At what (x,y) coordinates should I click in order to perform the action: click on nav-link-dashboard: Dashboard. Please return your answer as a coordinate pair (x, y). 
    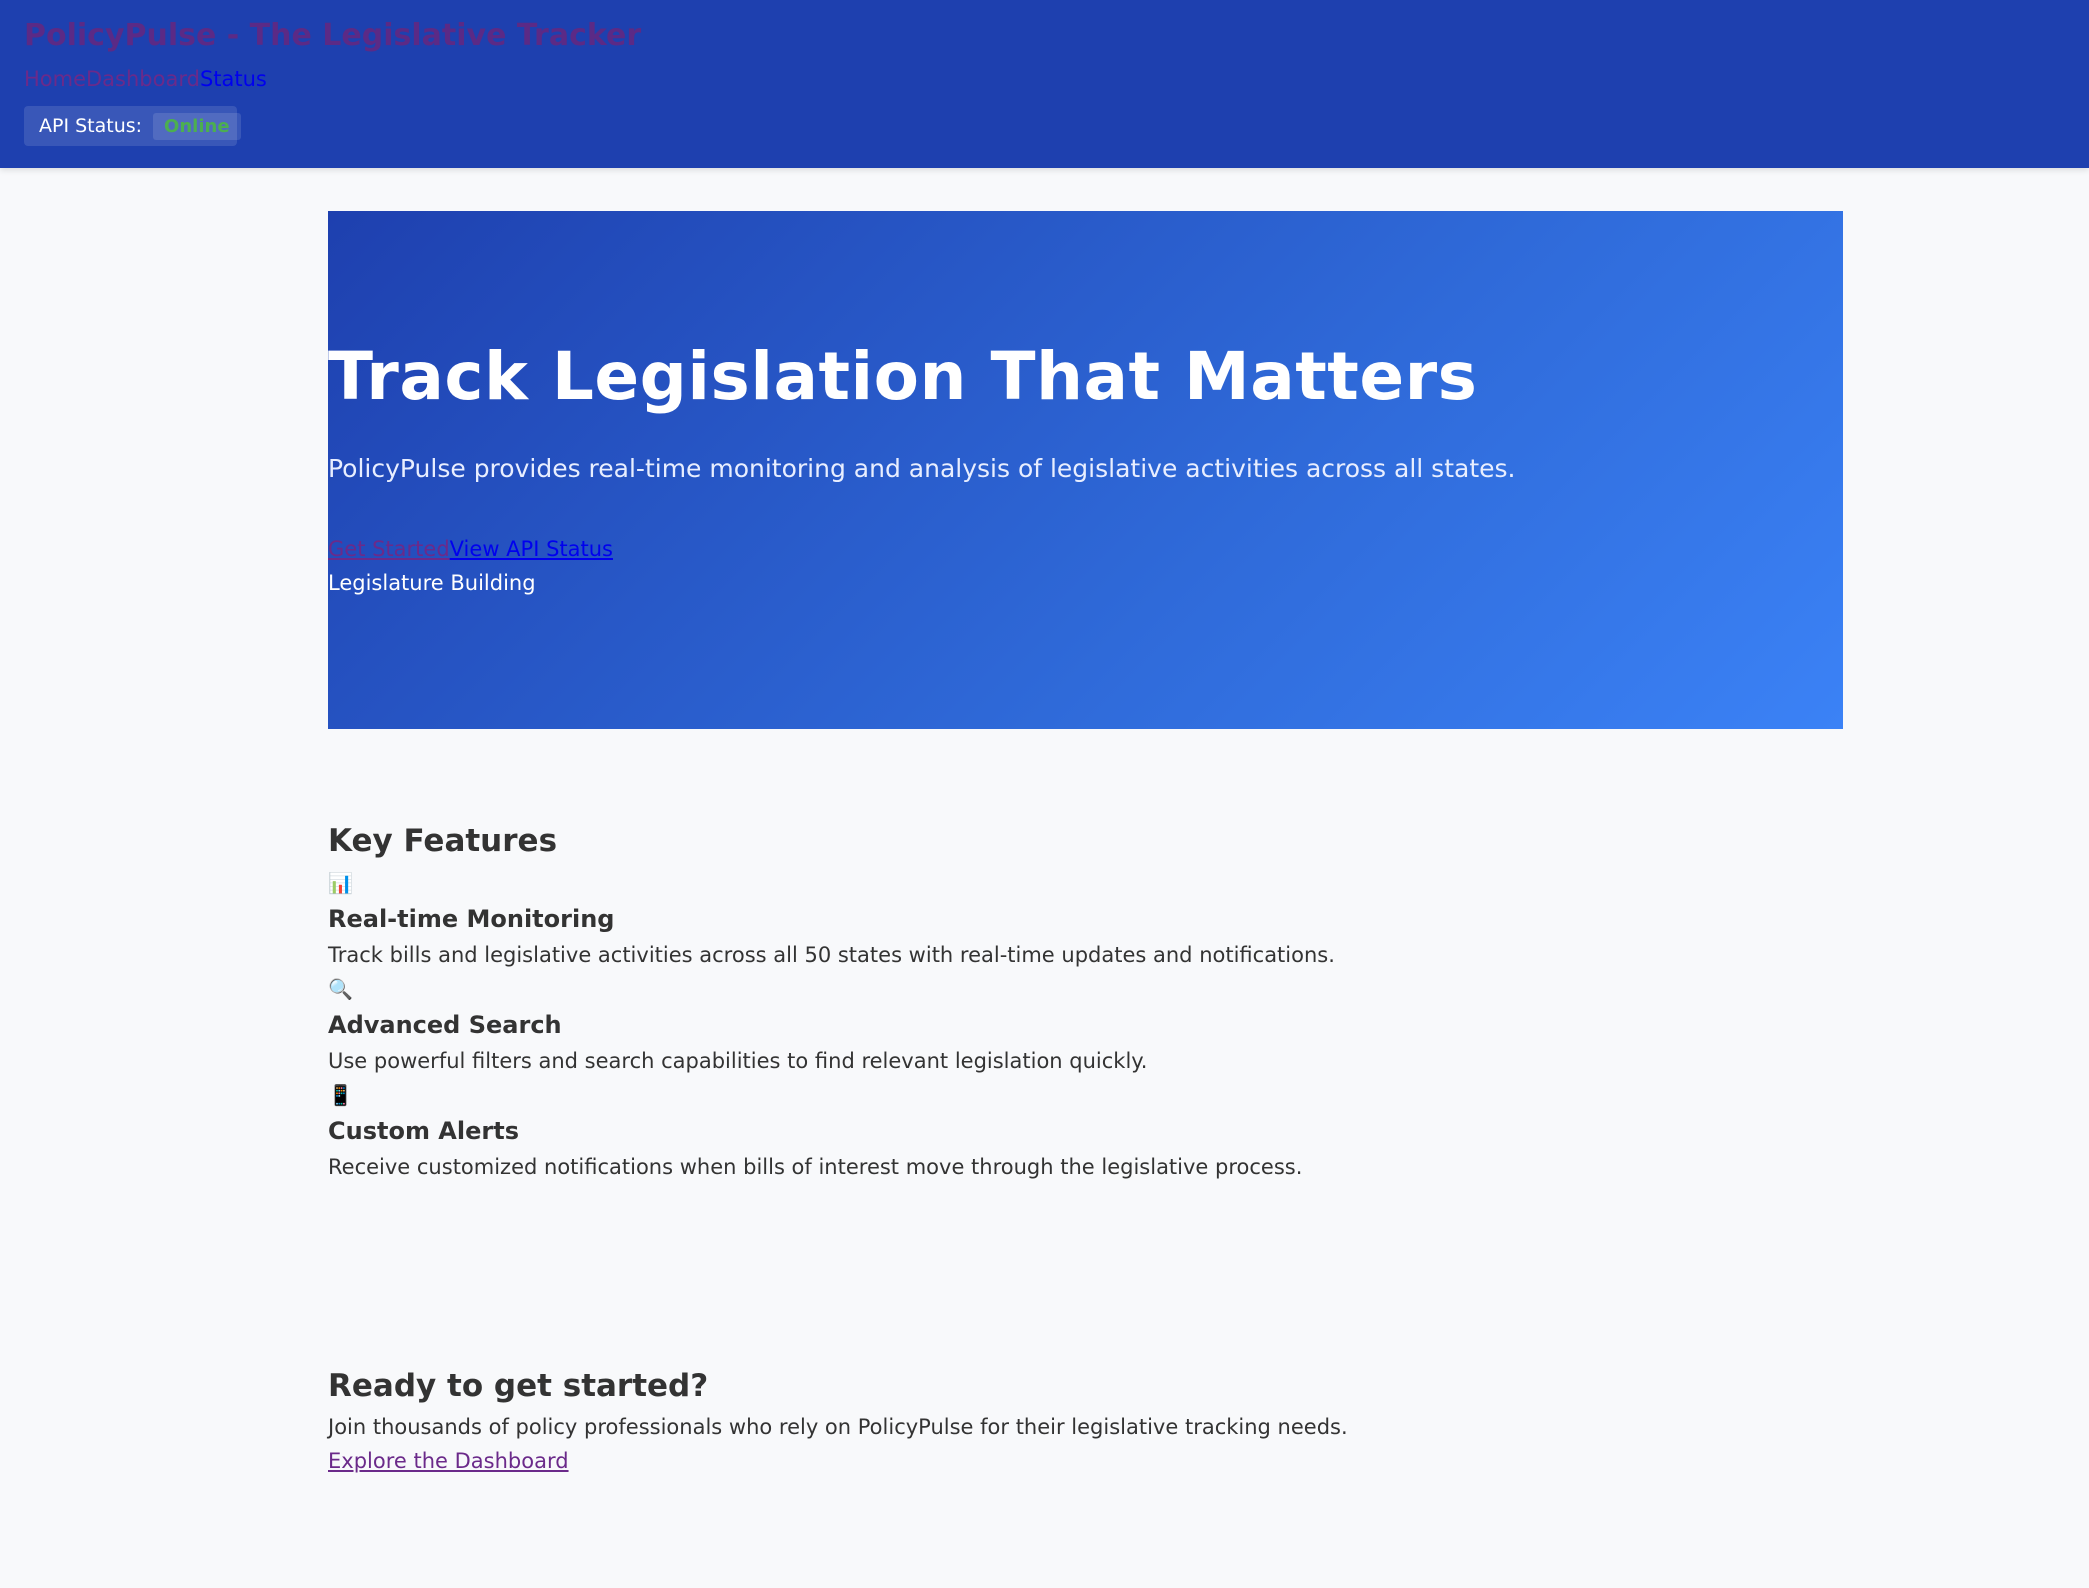
    Looking at the image, I should click on (143, 79).